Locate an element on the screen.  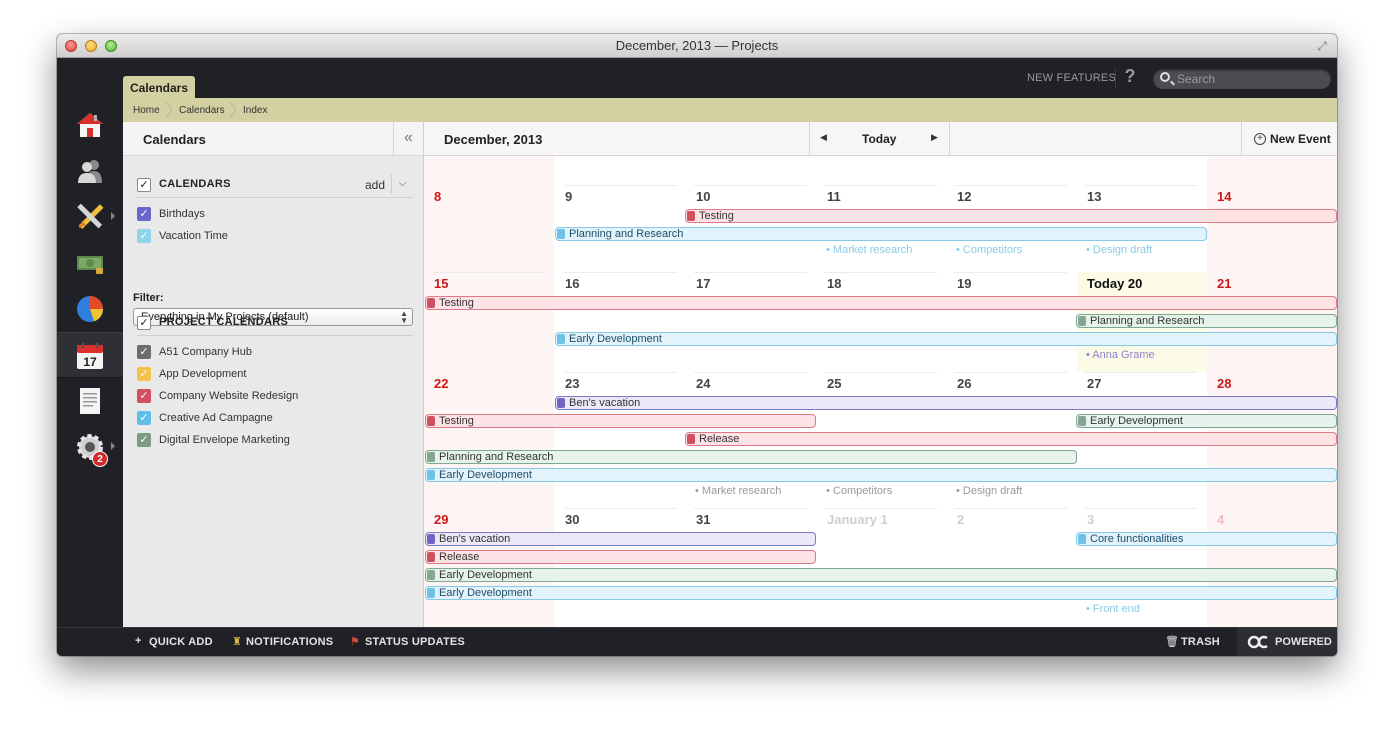
calendar-item-birthdays: ✓ Birthdays is located at coordinates (275, 215).